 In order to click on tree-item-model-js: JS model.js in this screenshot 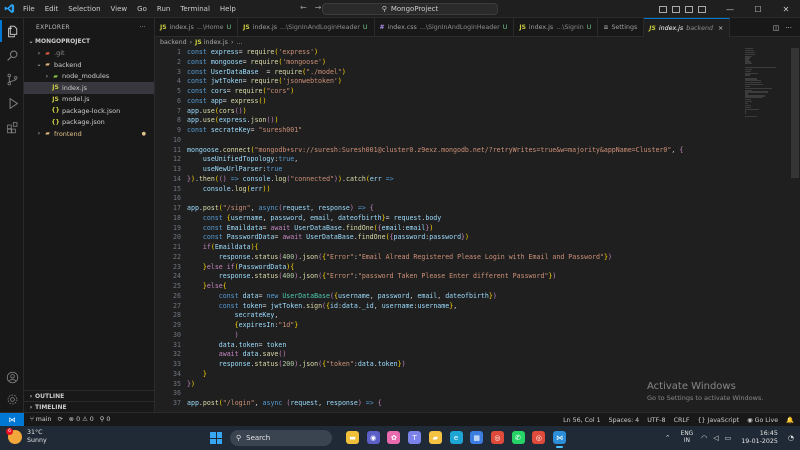, I will do `click(89, 100)`.